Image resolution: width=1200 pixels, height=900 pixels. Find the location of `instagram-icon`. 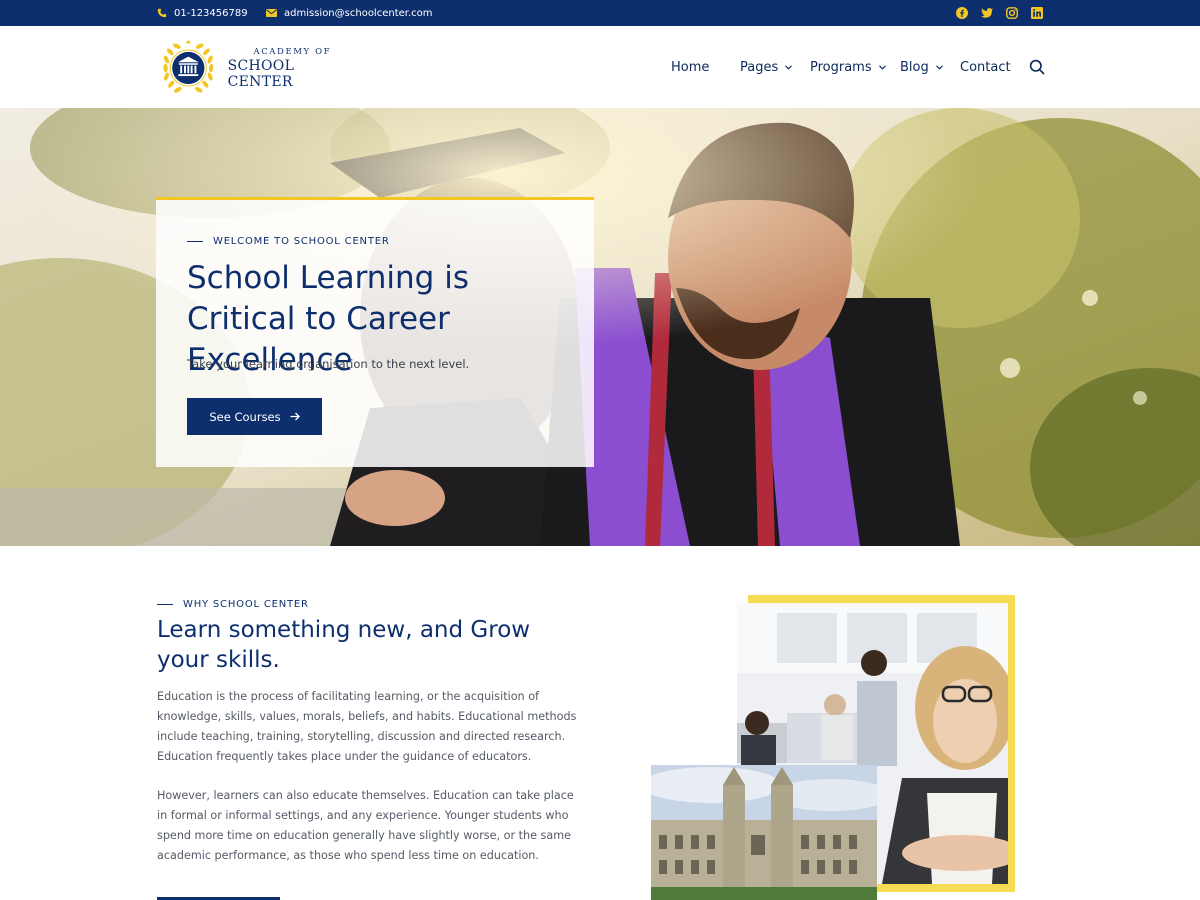

instagram-icon is located at coordinates (1012, 13).